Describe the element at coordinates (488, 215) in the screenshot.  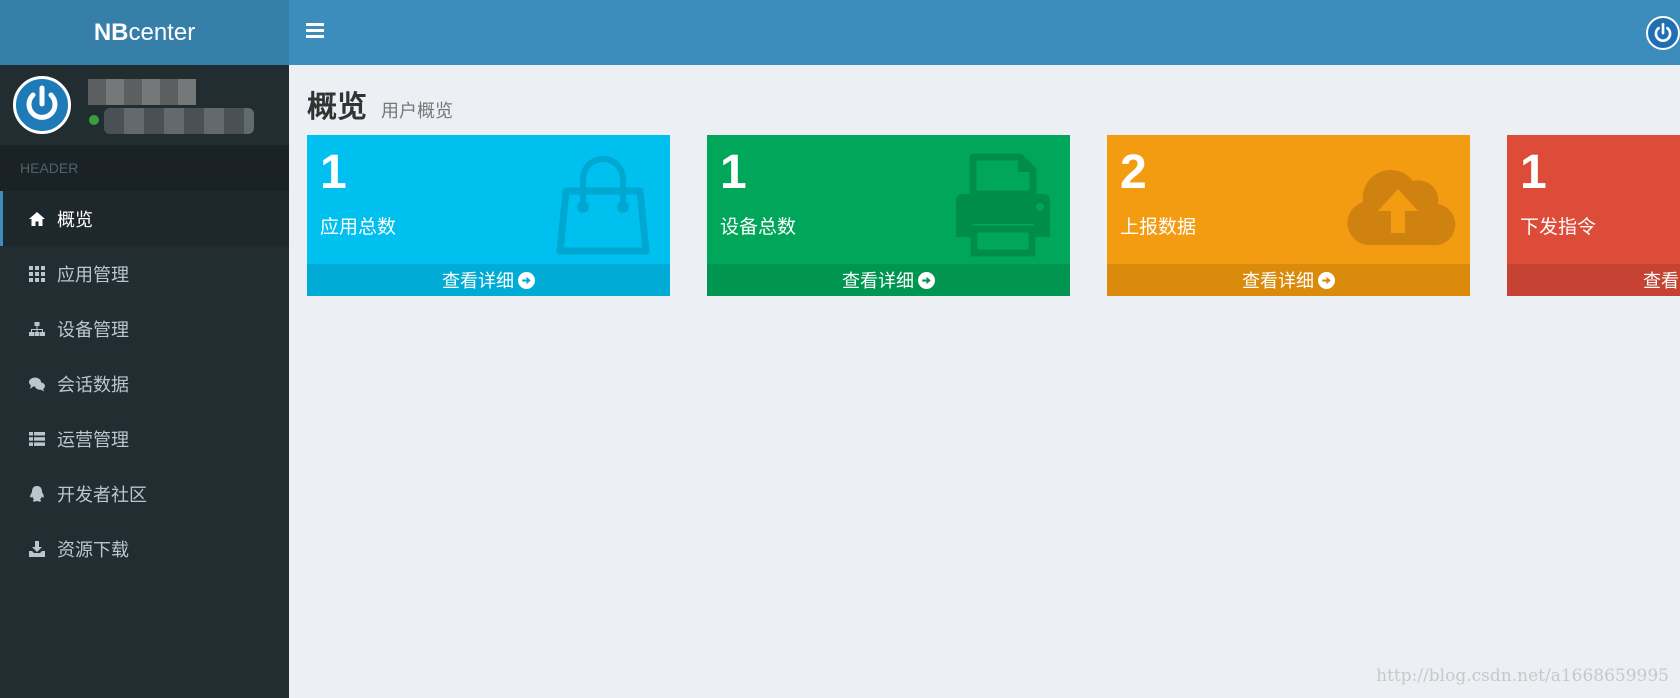
I see `stat-box-apps: 1 应用总数 查看详细` at that location.